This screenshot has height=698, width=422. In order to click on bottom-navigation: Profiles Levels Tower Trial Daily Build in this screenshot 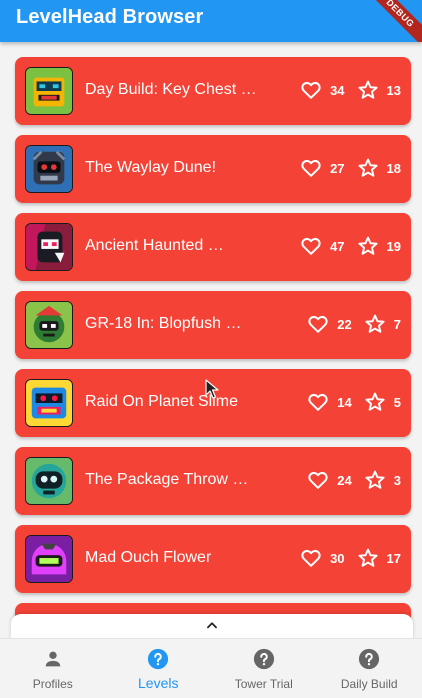, I will do `click(211, 668)`.